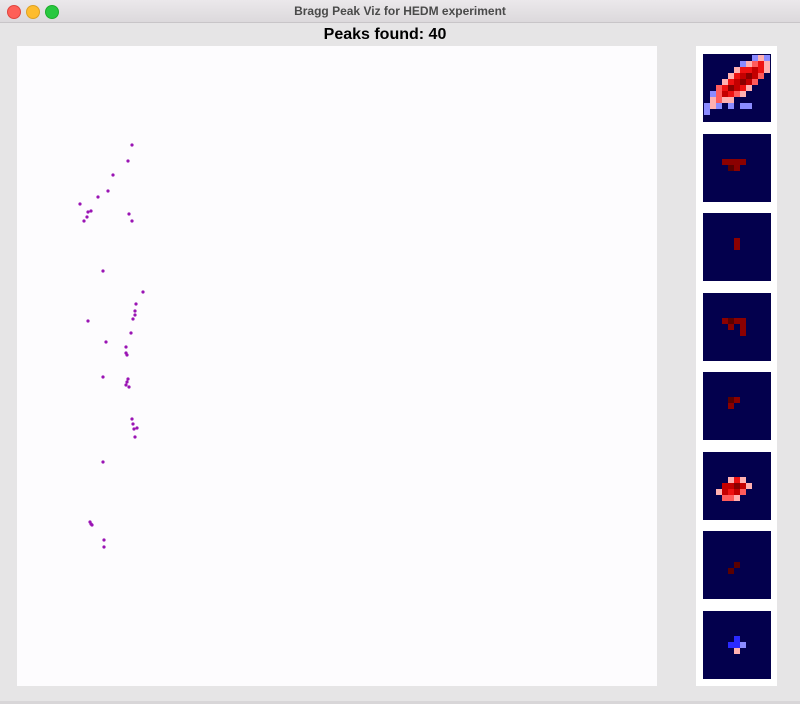 Image resolution: width=800 pixels, height=704 pixels. I want to click on window-titlebar: Bragg Peak Viz for HEDM experiment, so click(400, 11).